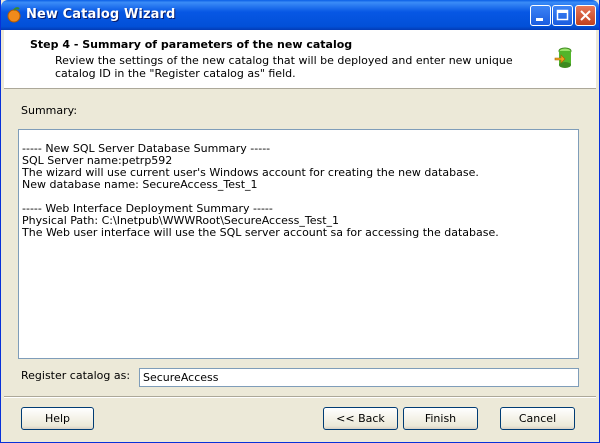 The height and width of the screenshot is (443, 600). I want to click on finish-button: Finish, so click(440, 418).